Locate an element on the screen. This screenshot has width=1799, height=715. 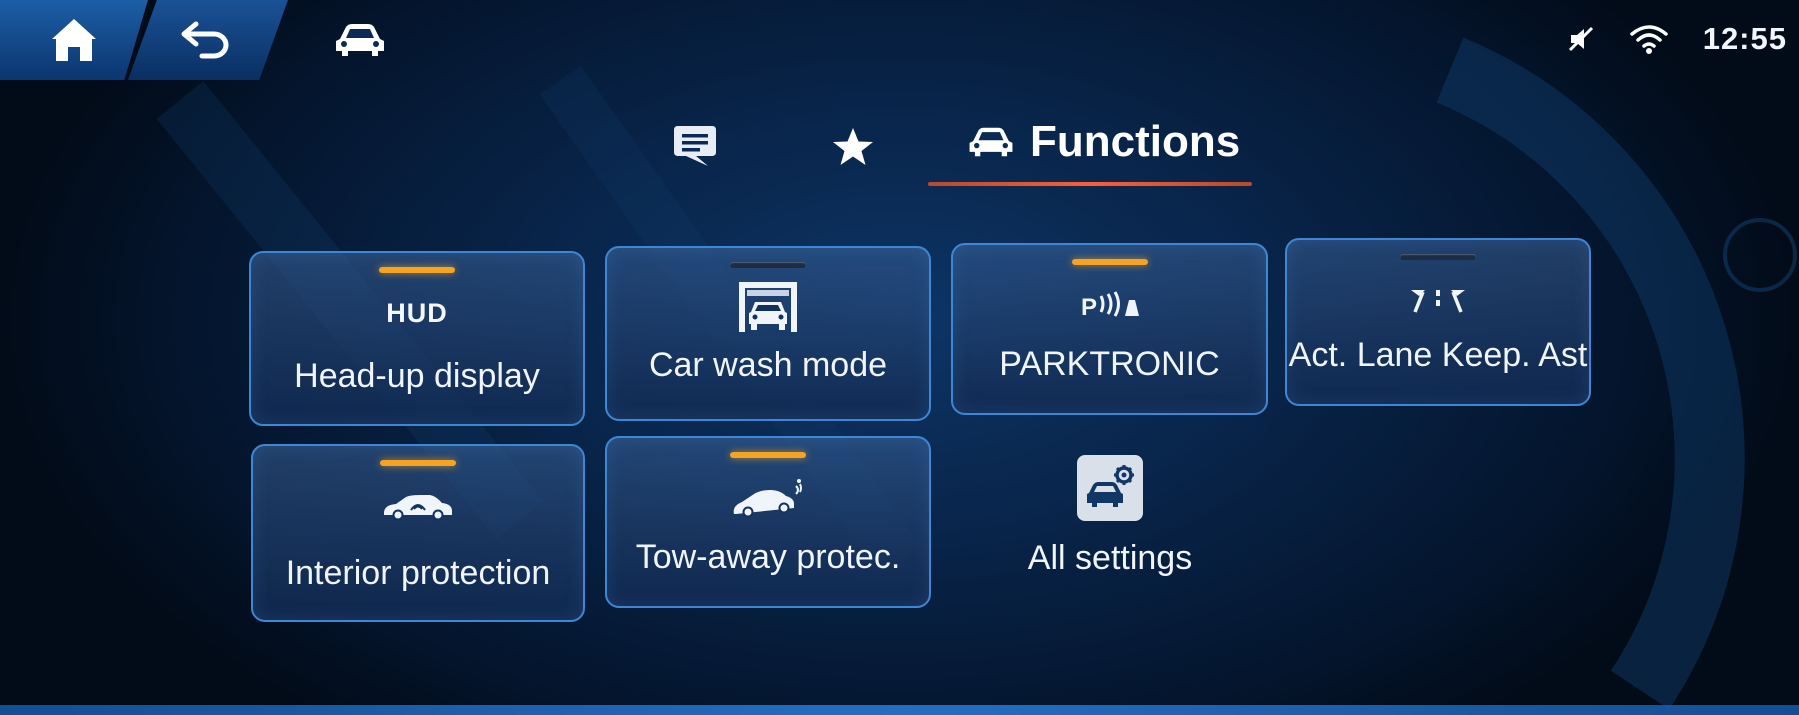
hud-icon-text: HUD is located at coordinates (417, 312).